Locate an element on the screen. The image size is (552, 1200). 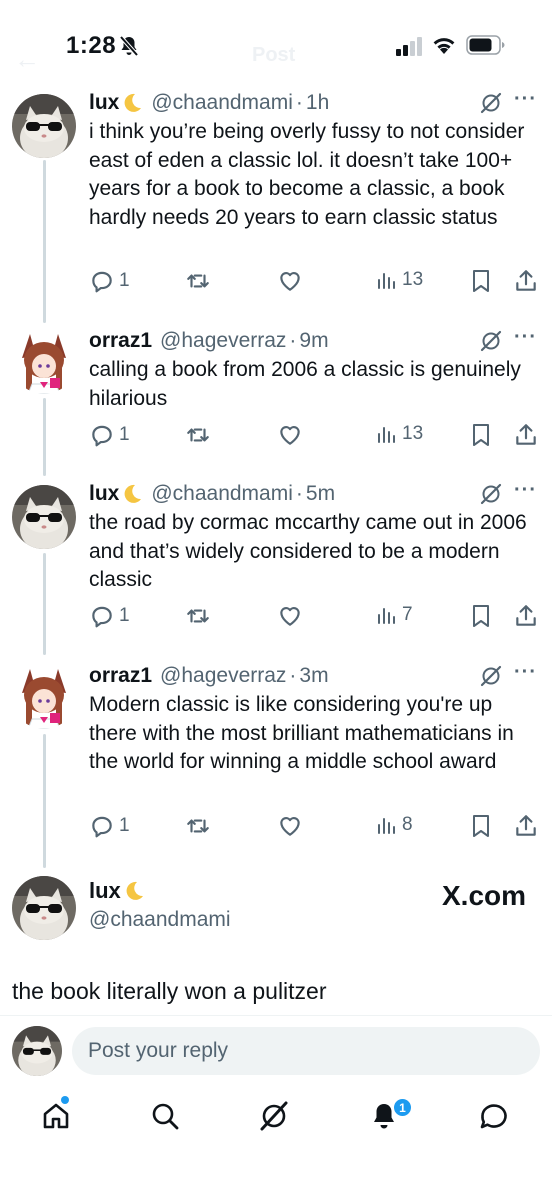
battery-icon is located at coordinates (485, 45).